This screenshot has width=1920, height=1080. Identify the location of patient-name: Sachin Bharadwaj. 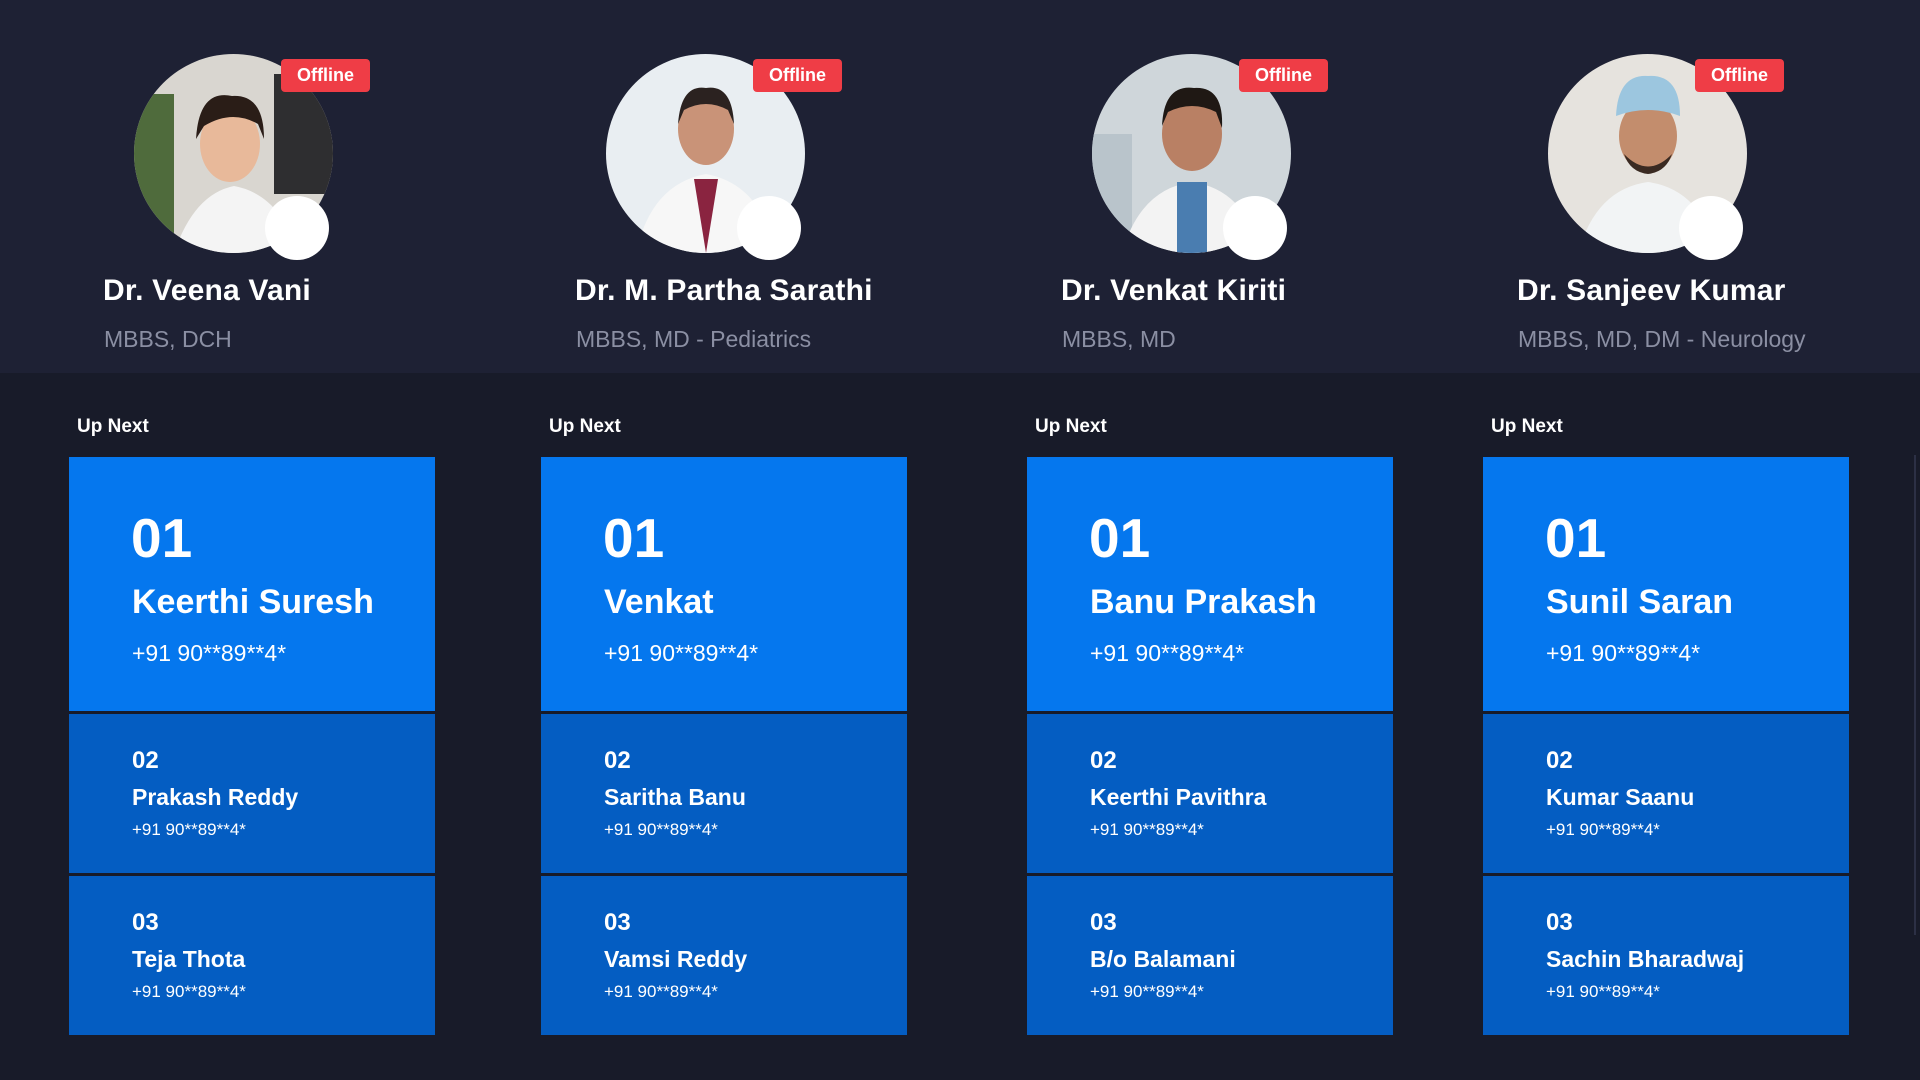
(1645, 959).